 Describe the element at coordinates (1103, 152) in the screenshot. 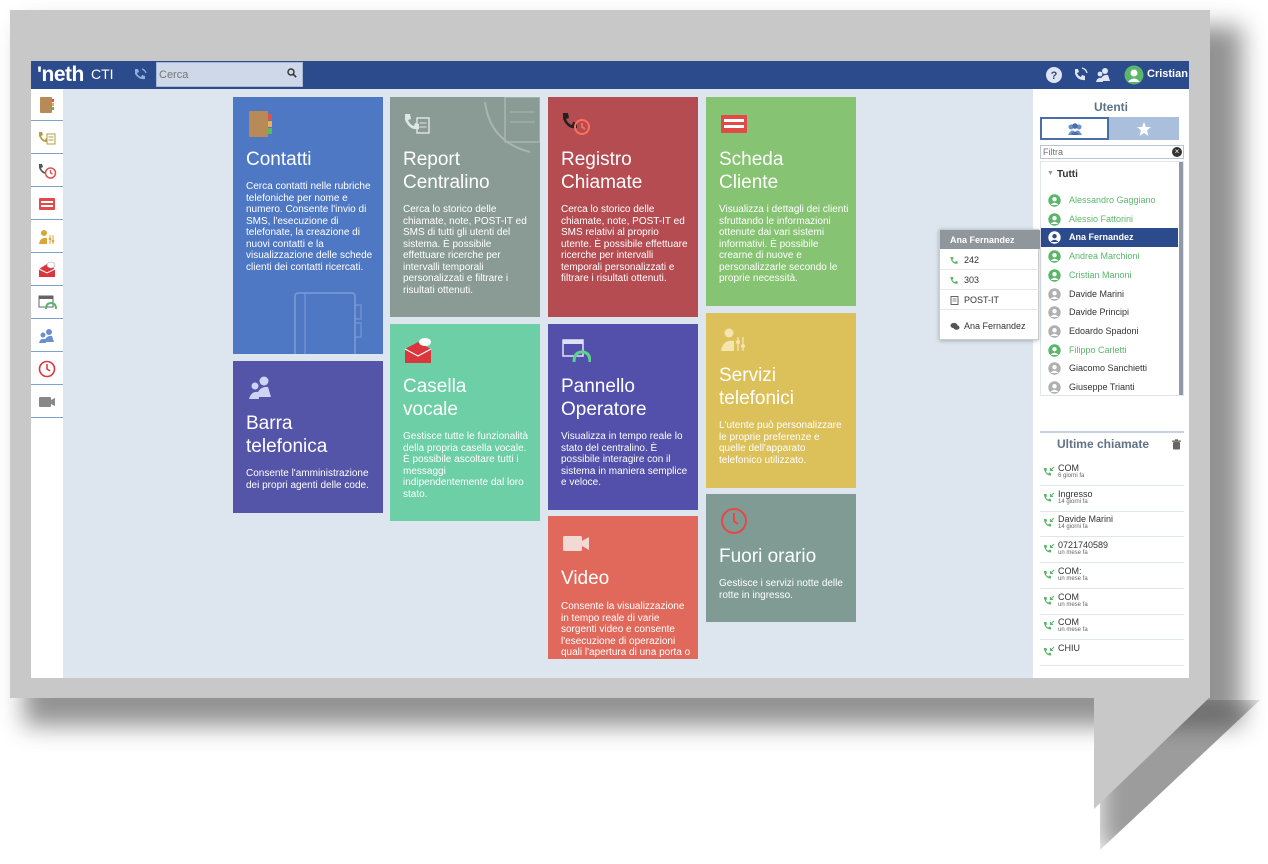

I see `filter-input` at that location.